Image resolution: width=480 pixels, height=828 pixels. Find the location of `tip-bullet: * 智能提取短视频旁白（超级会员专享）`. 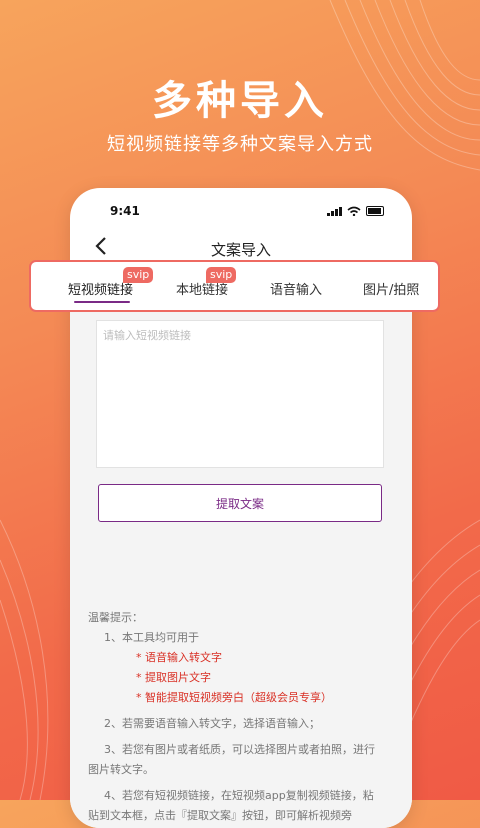

tip-bullet: * 智能提取短视频旁白（超级会员专享） is located at coordinates (234, 697).